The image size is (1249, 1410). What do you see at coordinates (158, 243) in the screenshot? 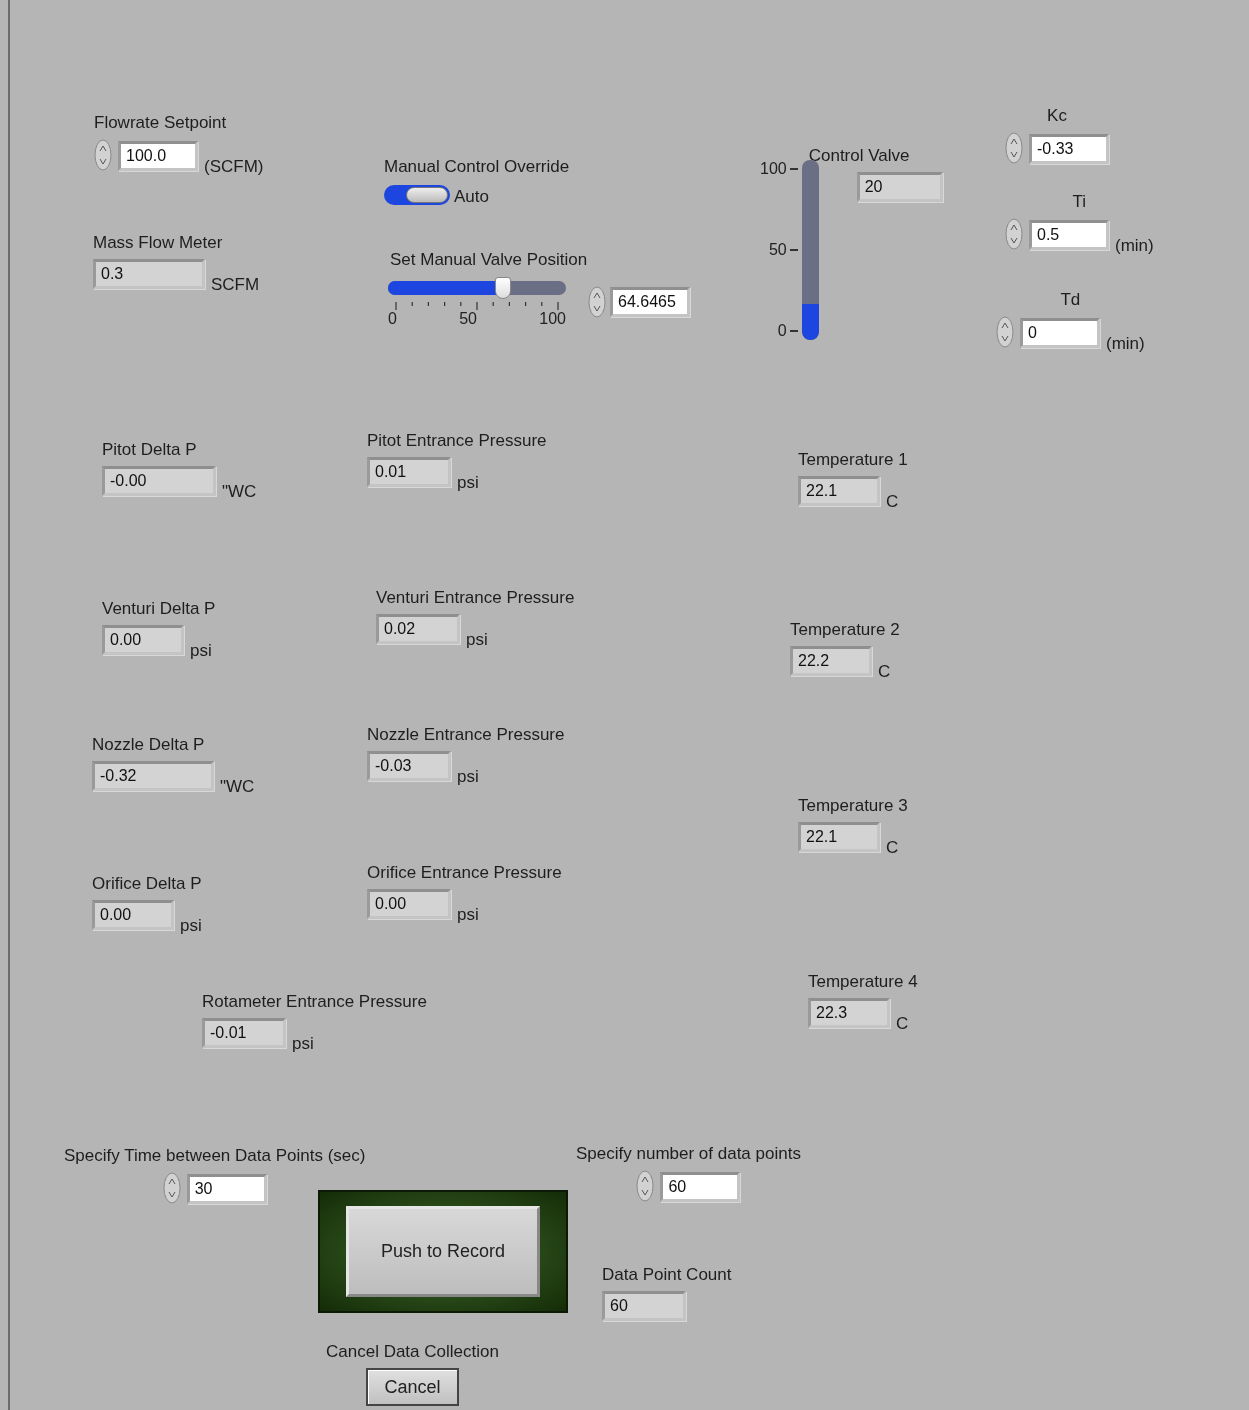
I see `control-label: Mass Flow Meter` at bounding box center [158, 243].